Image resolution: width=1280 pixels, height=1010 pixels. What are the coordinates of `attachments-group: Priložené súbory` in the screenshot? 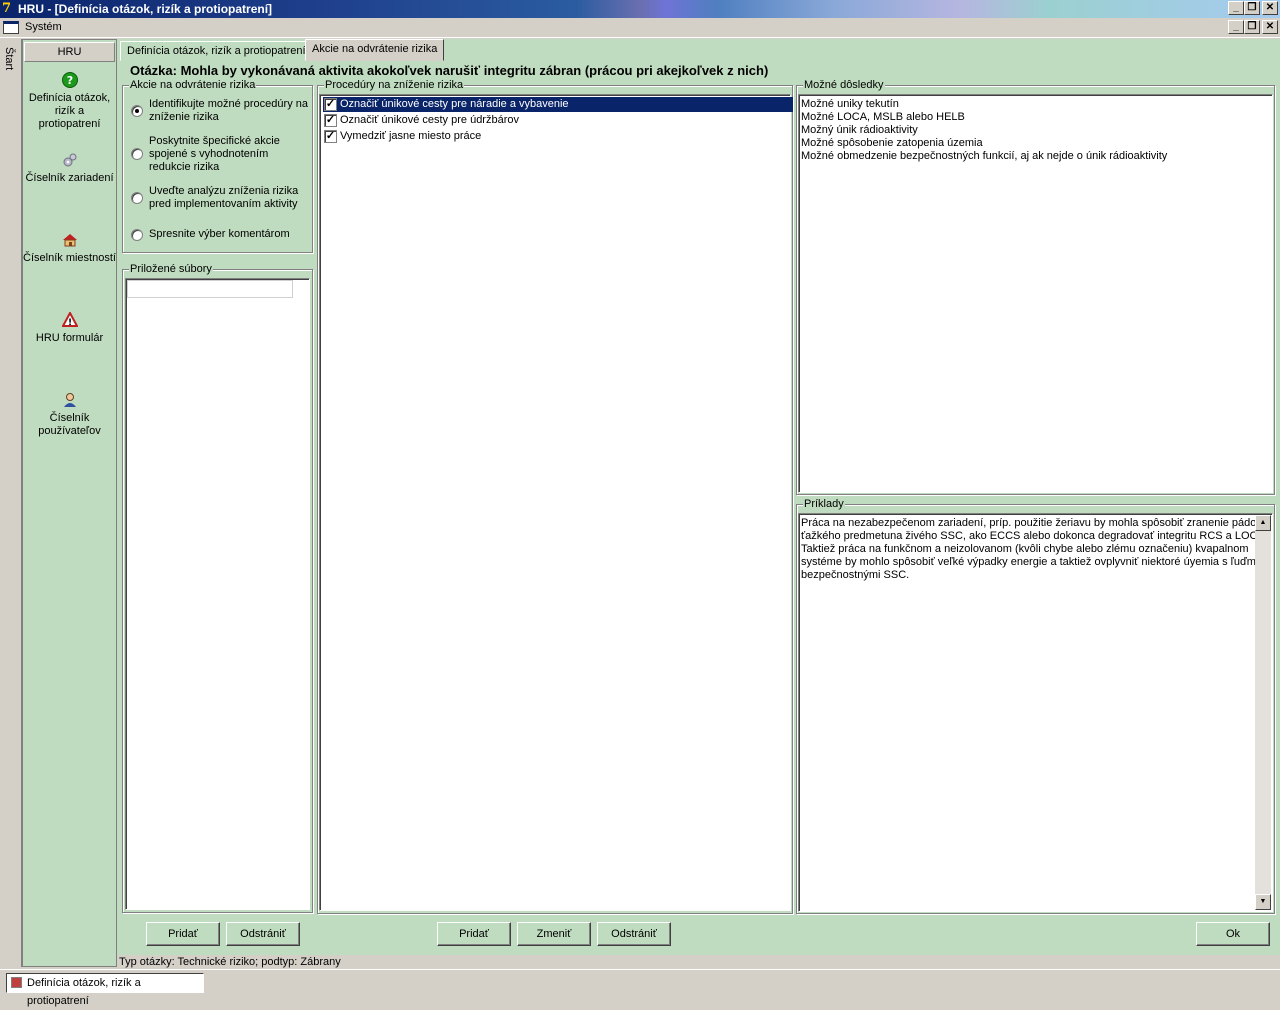 It's located at (217, 588).